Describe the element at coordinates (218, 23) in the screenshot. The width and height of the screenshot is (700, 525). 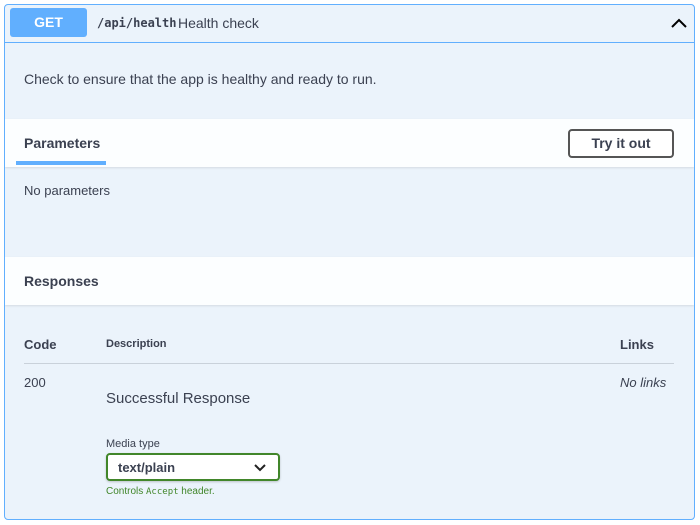
I see `operation-summary-text: Health check` at that location.